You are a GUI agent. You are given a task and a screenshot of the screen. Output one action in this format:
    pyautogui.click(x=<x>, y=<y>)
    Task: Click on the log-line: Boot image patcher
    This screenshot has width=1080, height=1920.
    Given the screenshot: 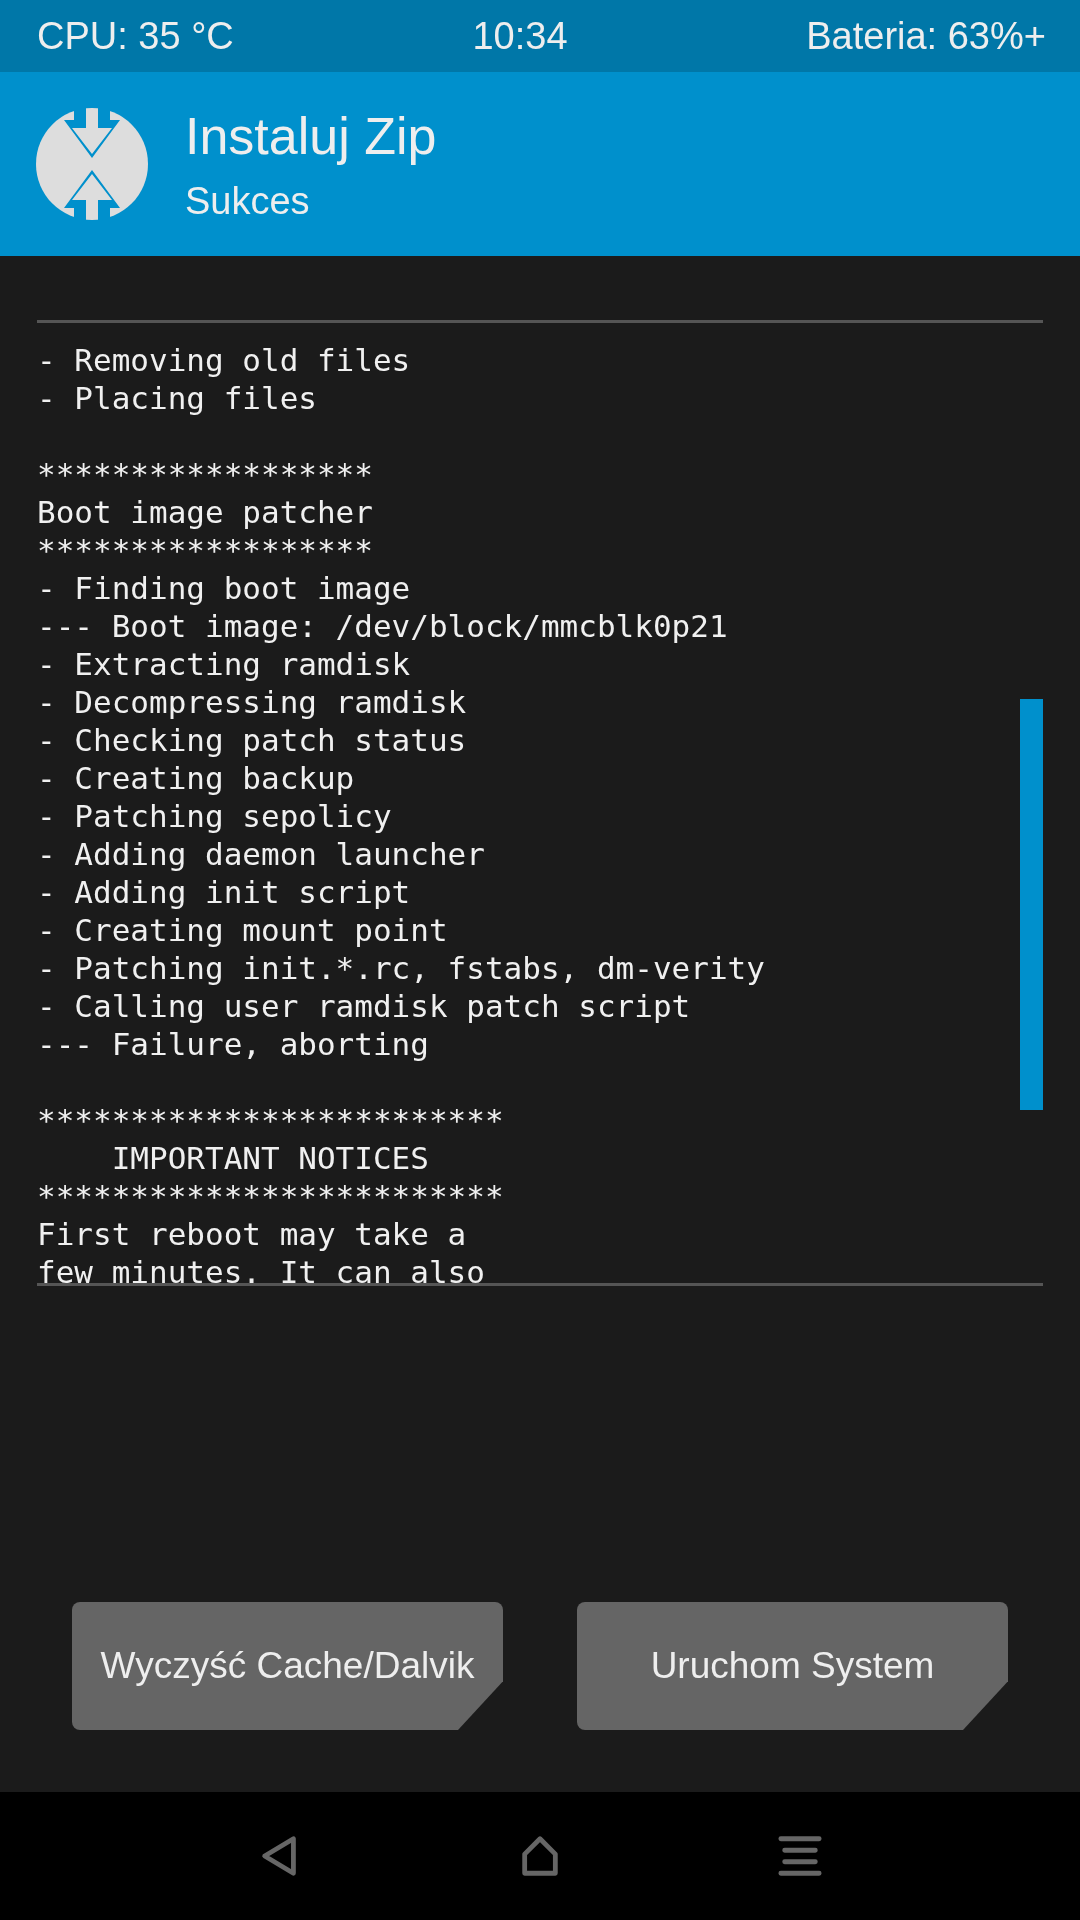 What is the action you would take?
    pyautogui.click(x=205, y=512)
    